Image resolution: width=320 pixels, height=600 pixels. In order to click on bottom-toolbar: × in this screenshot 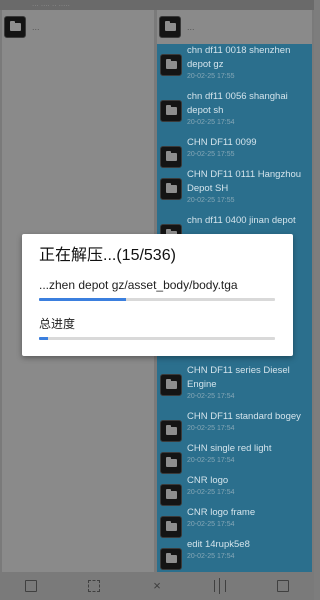, I will do `click(157, 586)`.